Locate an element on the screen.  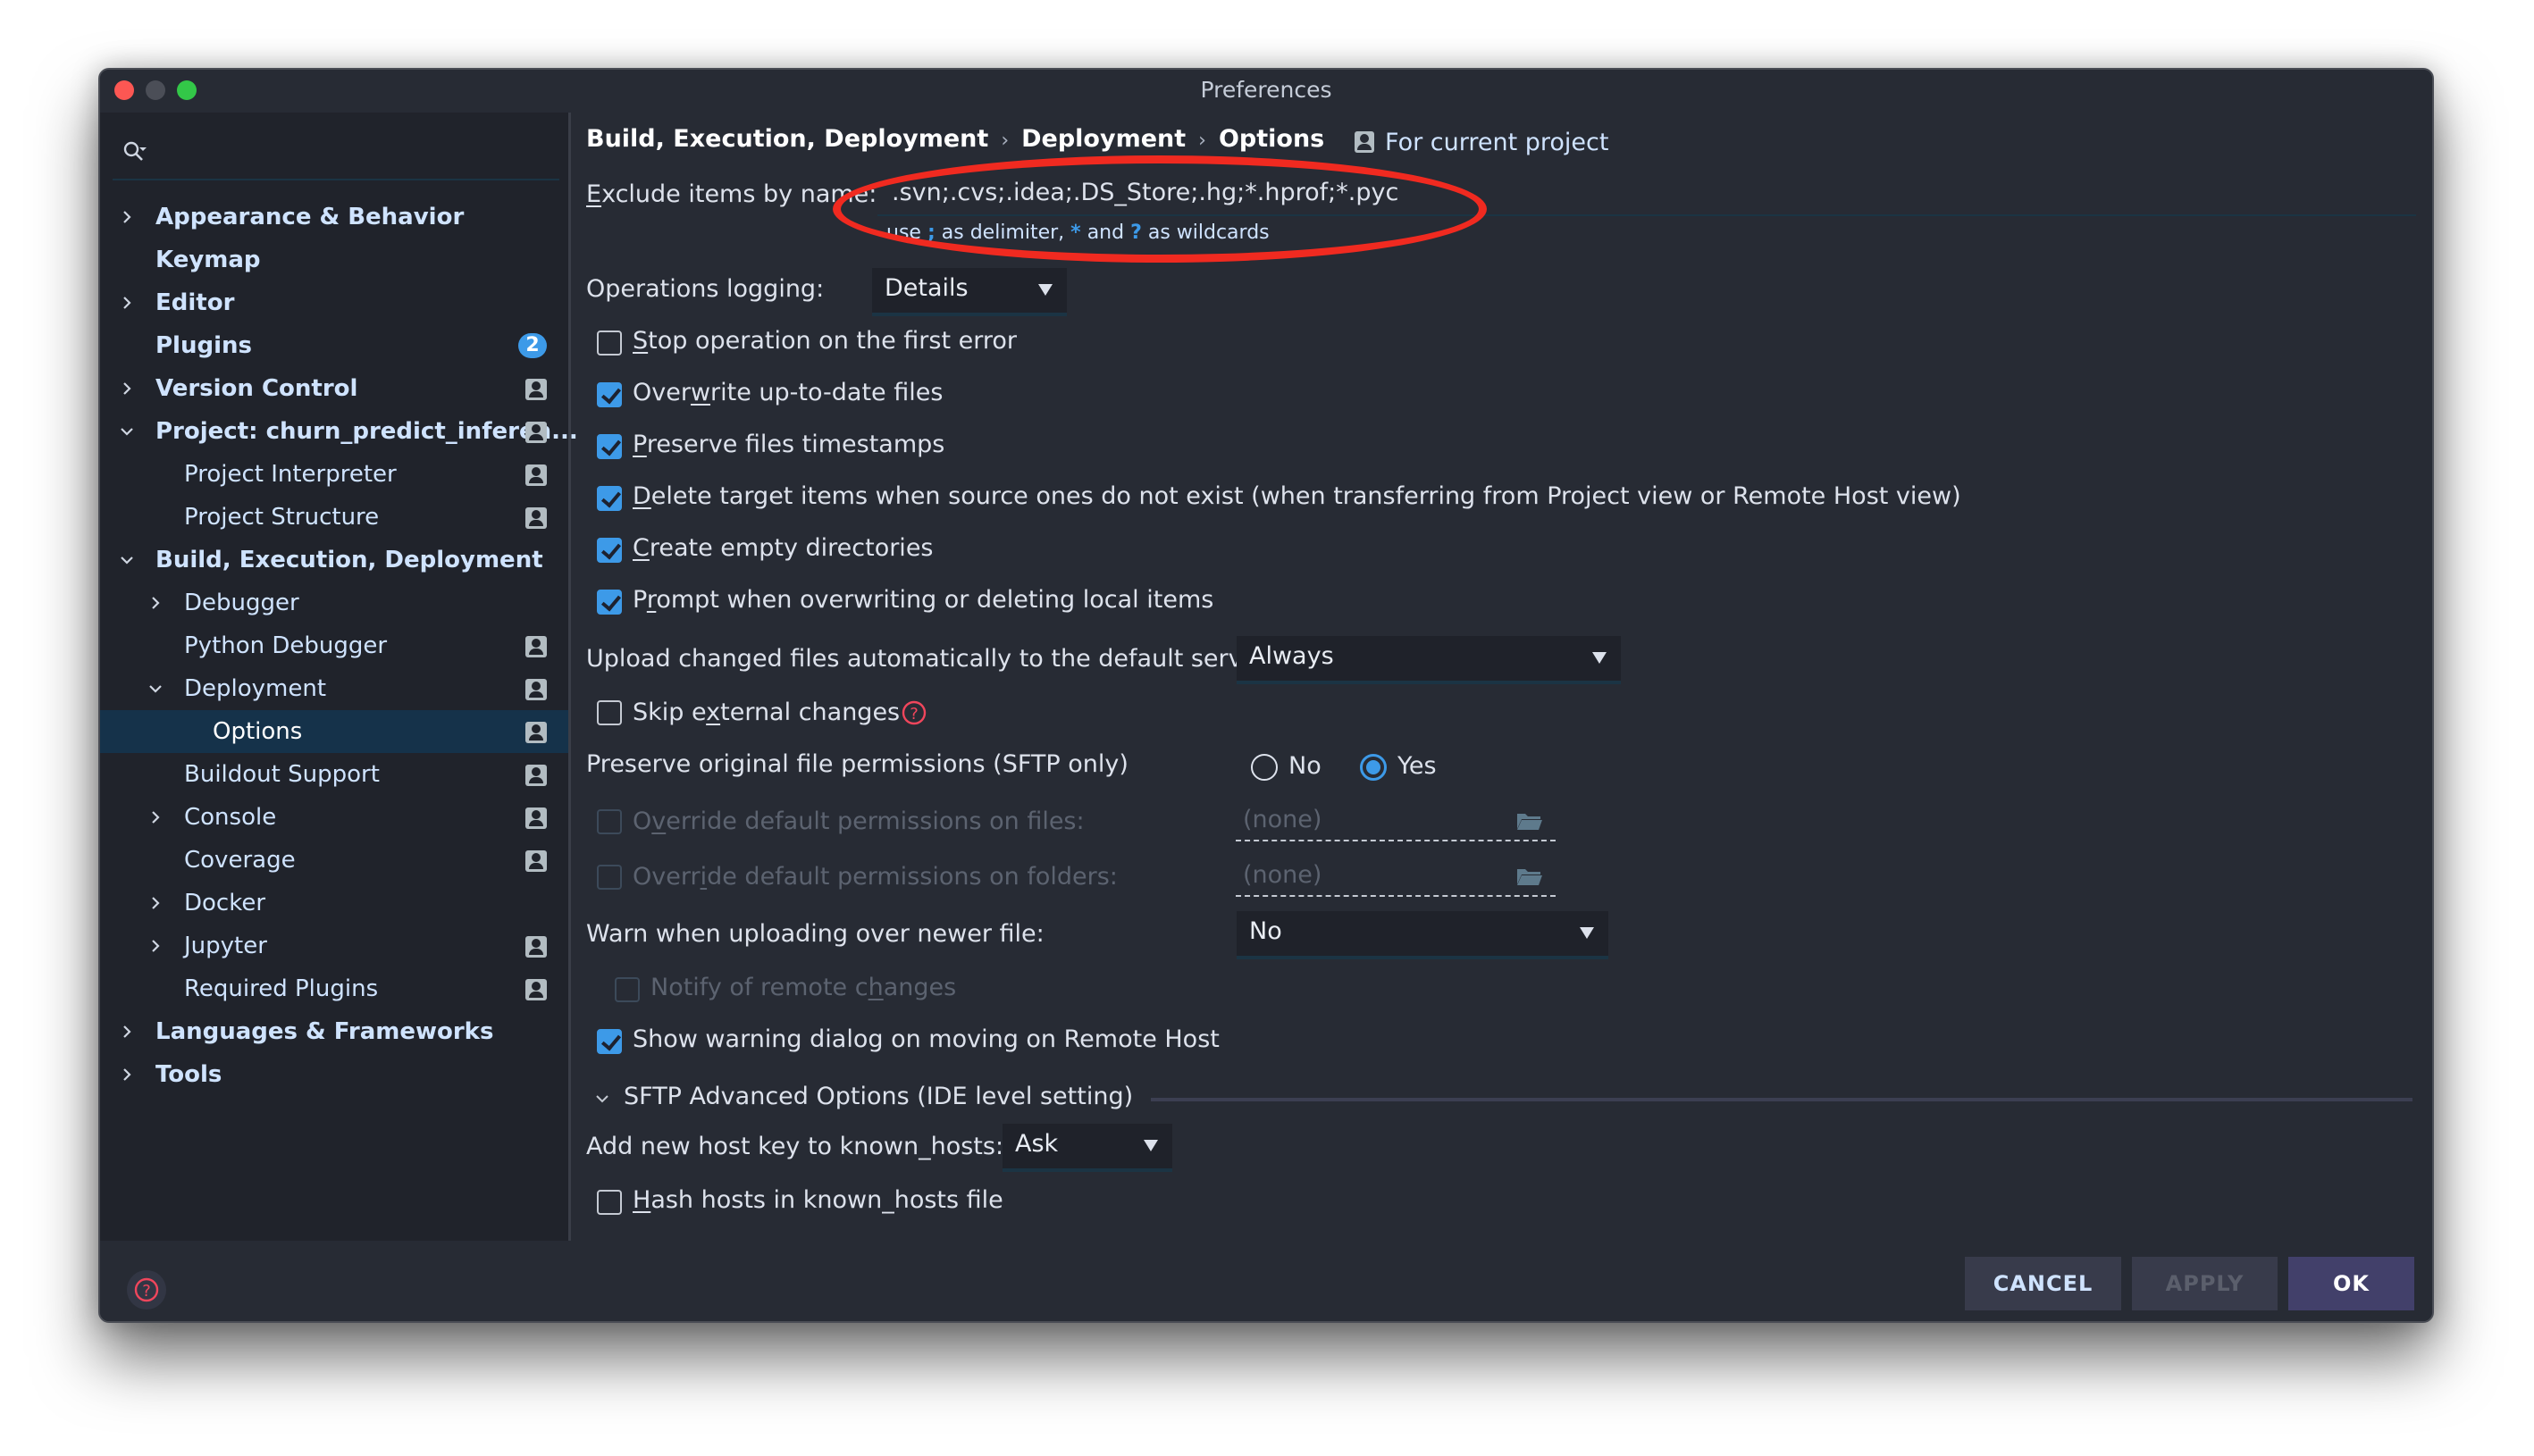
scope-indicator: For current project is located at coordinates (1481, 142).